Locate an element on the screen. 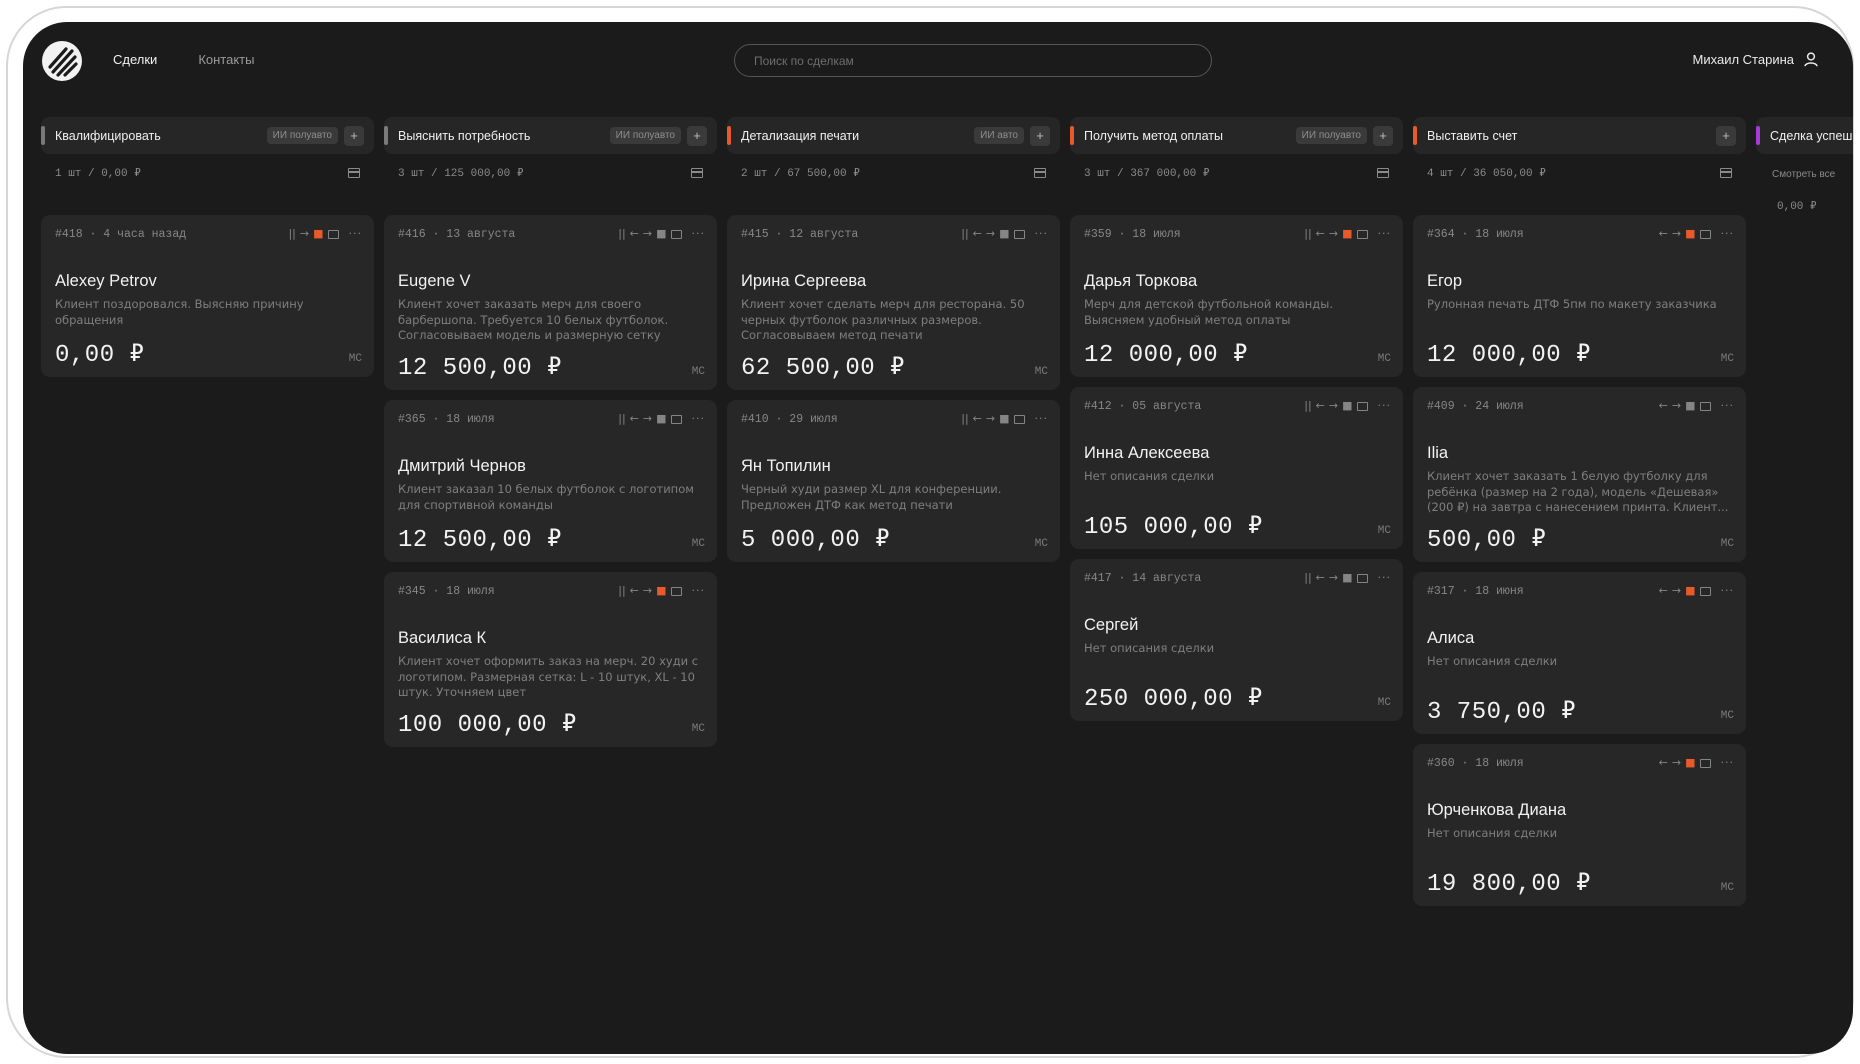 The image size is (1860, 1064). search-input is located at coordinates (973, 60).